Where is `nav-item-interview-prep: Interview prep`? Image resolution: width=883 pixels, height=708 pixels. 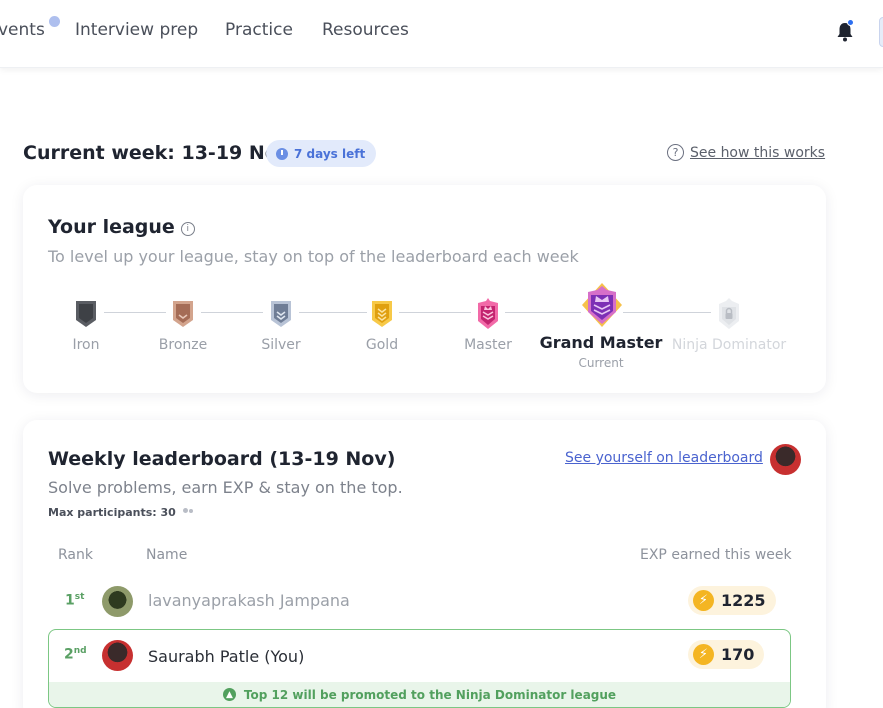
nav-item-interview-prep: Interview prep is located at coordinates (136, 30).